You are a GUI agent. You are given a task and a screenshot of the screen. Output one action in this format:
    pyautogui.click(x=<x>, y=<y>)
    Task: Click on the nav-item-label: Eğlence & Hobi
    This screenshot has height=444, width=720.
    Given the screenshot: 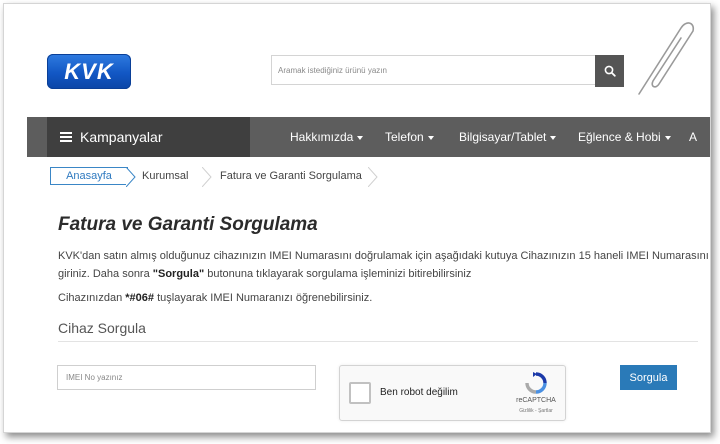 What is the action you would take?
    pyautogui.click(x=619, y=137)
    